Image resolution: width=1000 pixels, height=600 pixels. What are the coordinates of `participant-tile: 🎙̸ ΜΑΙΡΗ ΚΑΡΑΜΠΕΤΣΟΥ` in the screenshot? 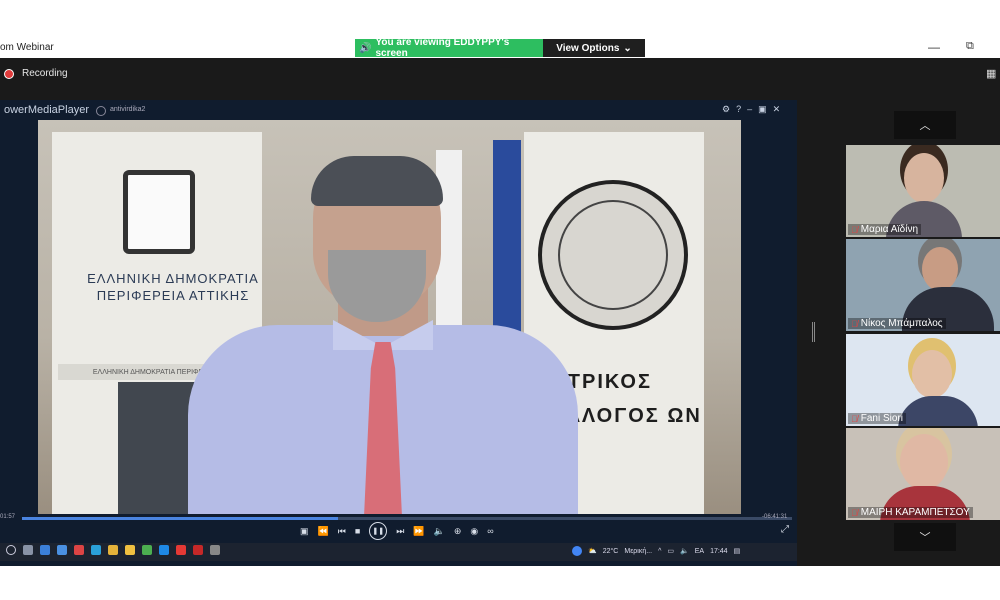 It's located at (923, 474).